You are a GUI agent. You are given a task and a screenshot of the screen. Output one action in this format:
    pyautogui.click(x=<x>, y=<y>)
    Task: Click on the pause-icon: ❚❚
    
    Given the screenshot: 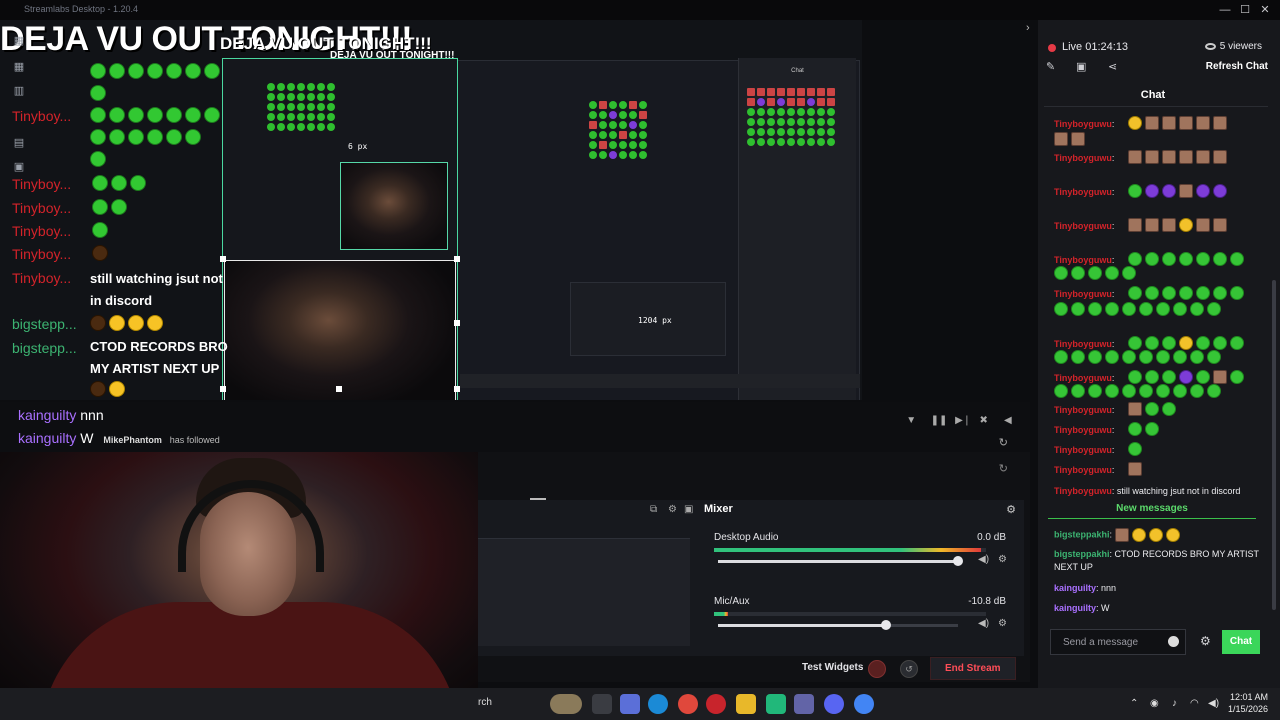 What is the action you would take?
    pyautogui.click(x=939, y=422)
    